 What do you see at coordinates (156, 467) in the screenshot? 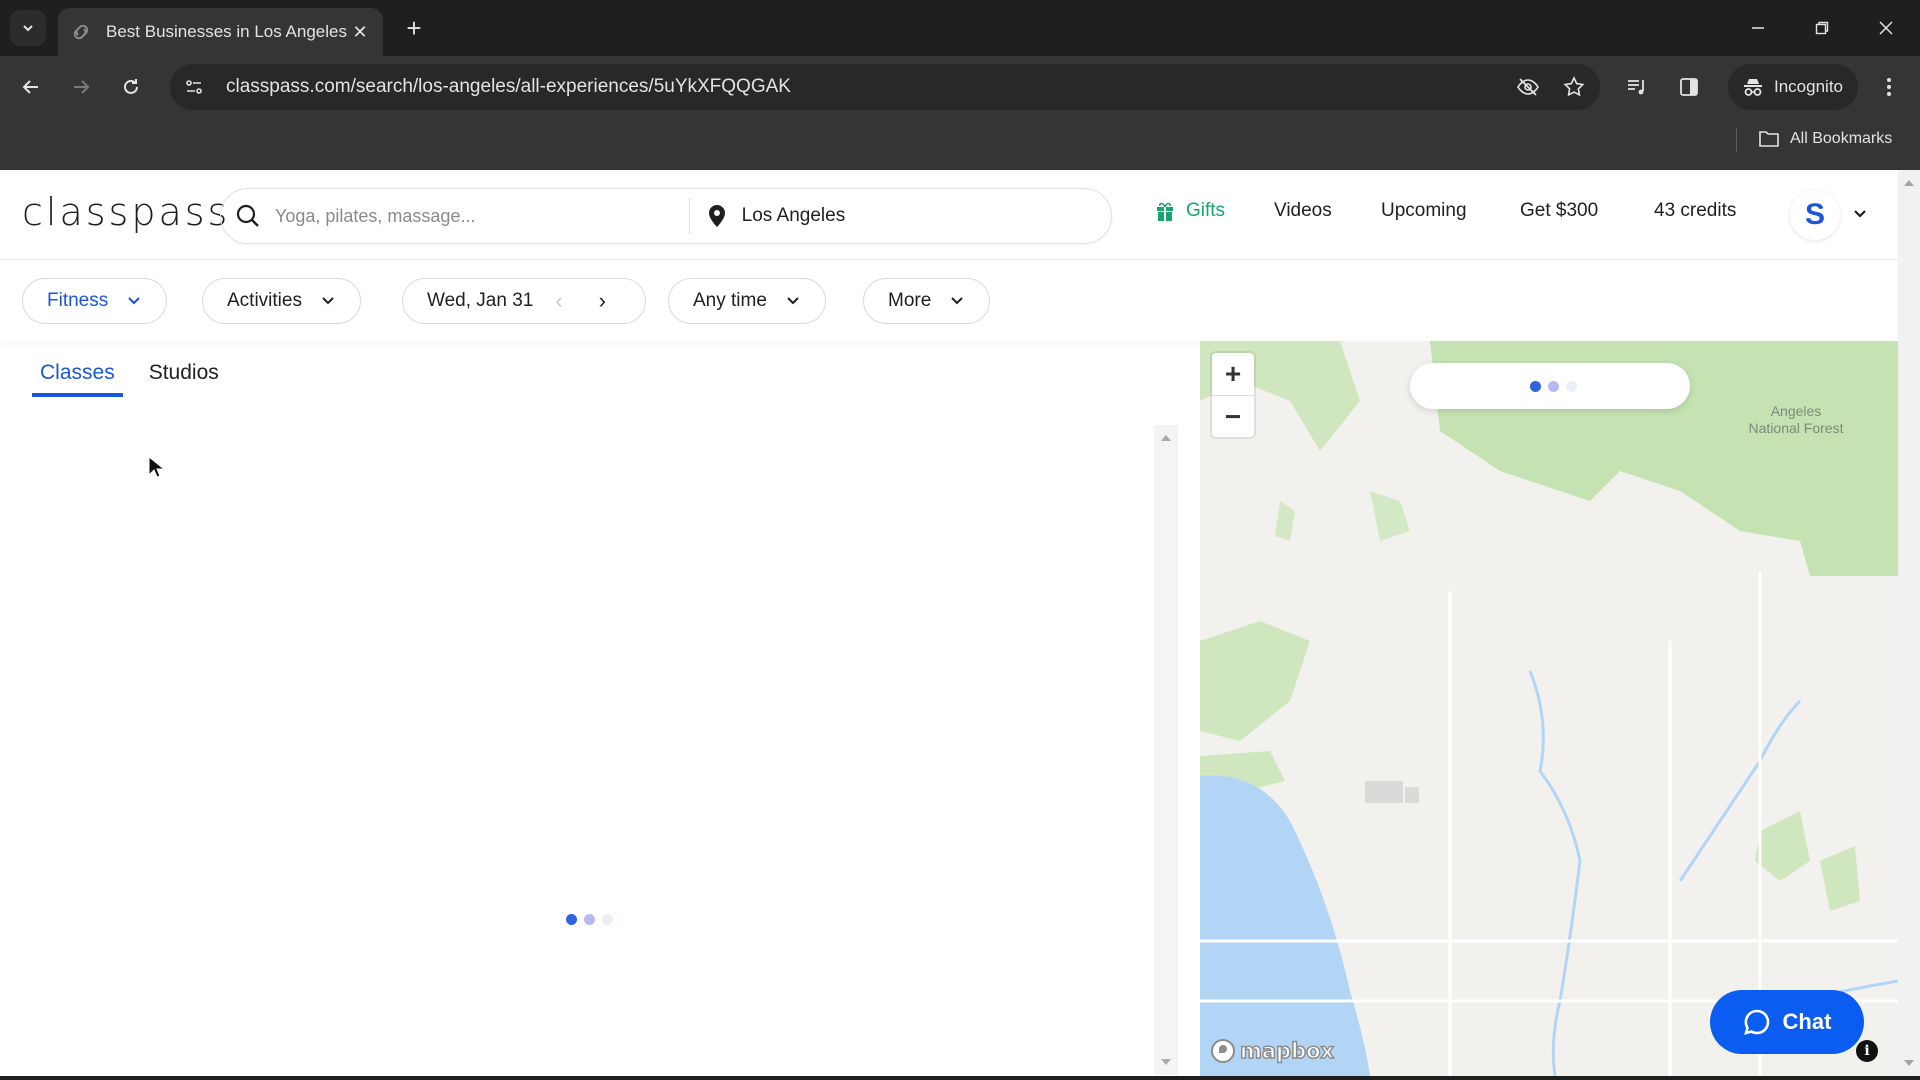
I see `mouse-cursor-icon` at bounding box center [156, 467].